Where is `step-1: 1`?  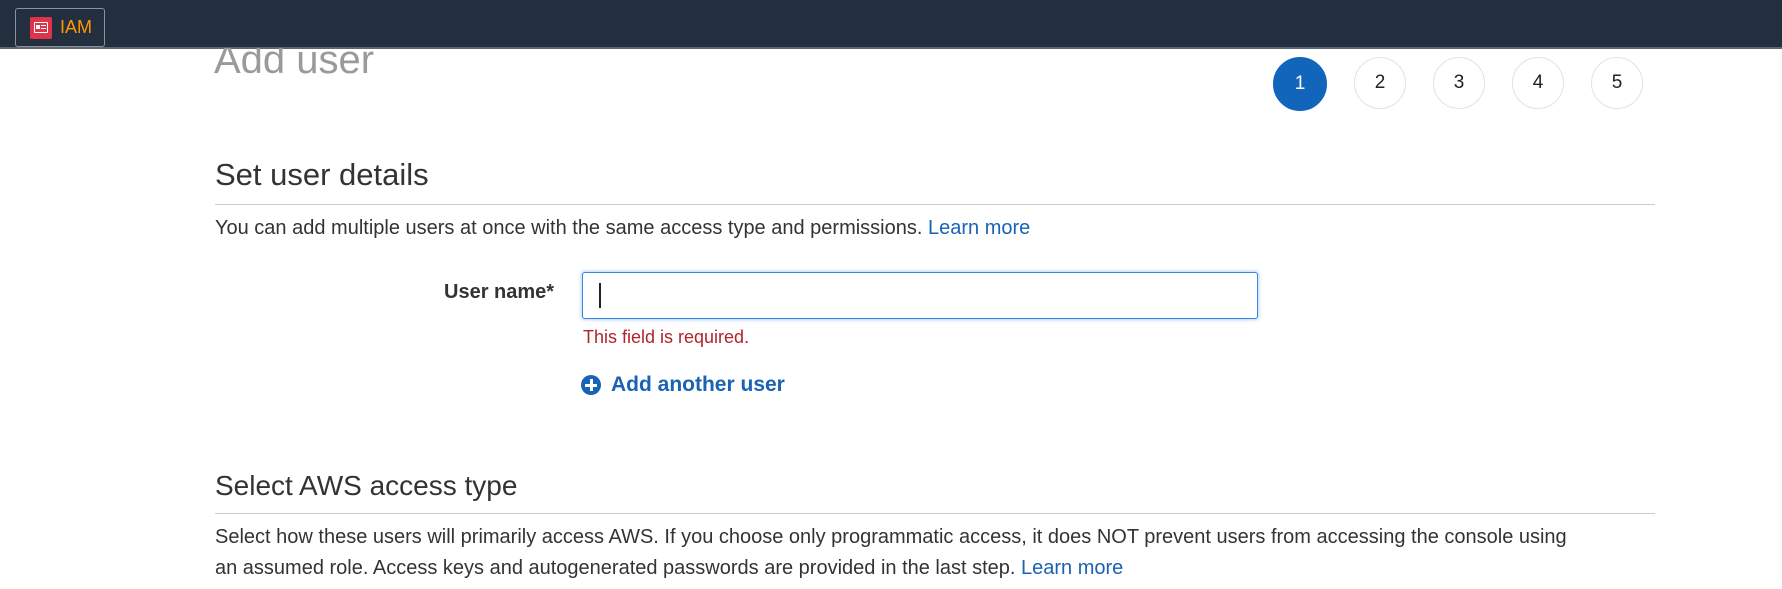
step-1: 1 is located at coordinates (1300, 84).